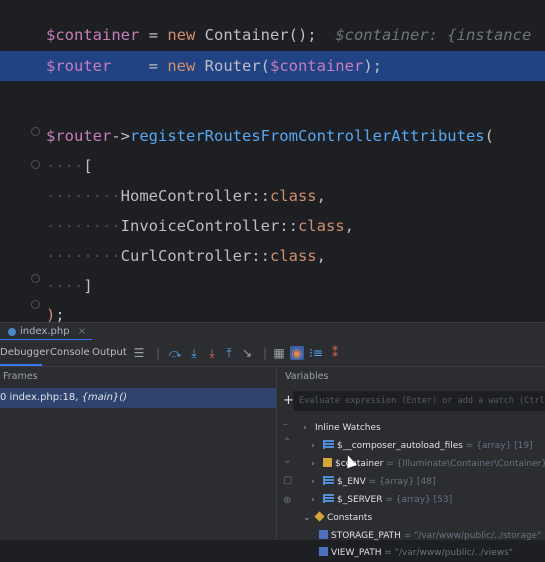 This screenshot has width=545, height=562. Describe the element at coordinates (138, 398) in the screenshot. I see `frame-row: 0 index.php:18, {main}()` at that location.